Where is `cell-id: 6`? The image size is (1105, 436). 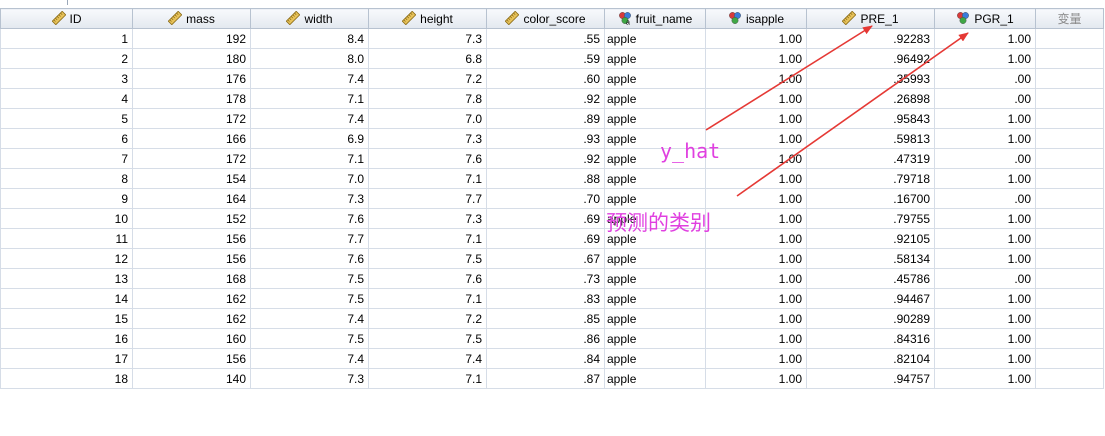 cell-id: 6 is located at coordinates (66, 138).